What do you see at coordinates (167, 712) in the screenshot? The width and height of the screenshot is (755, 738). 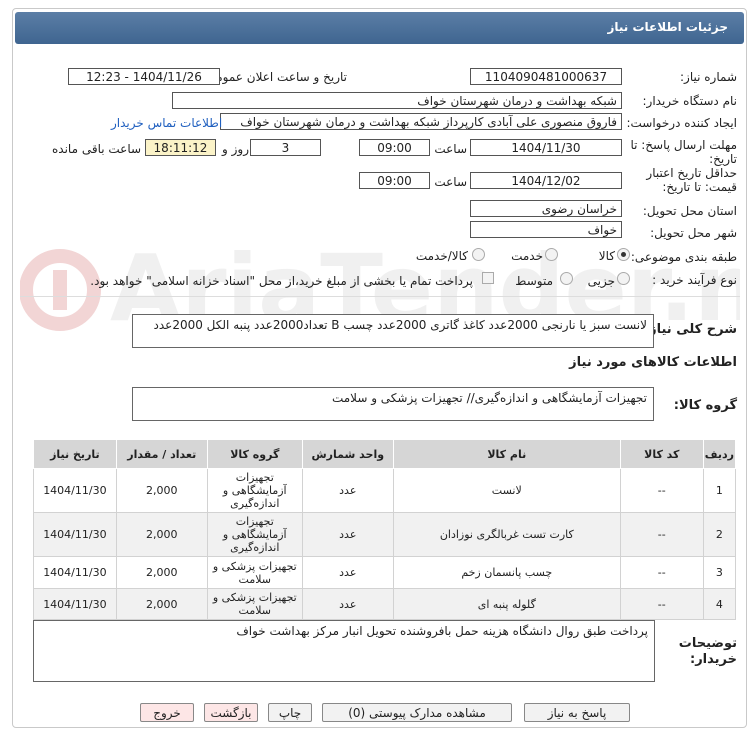 I see `exit-button: خروج` at bounding box center [167, 712].